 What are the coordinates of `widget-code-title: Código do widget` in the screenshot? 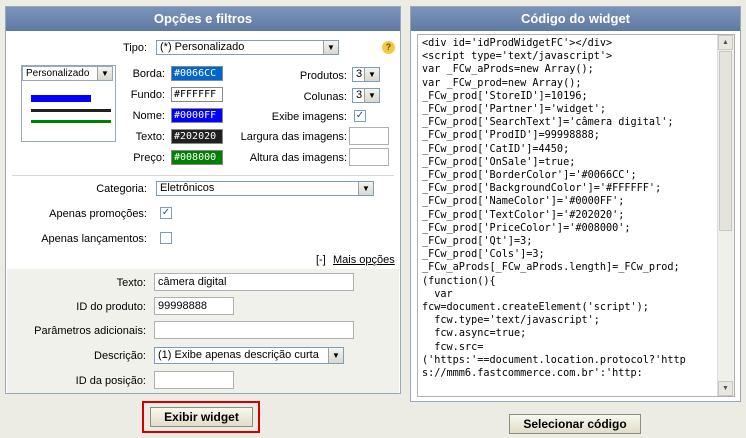 It's located at (575, 19).